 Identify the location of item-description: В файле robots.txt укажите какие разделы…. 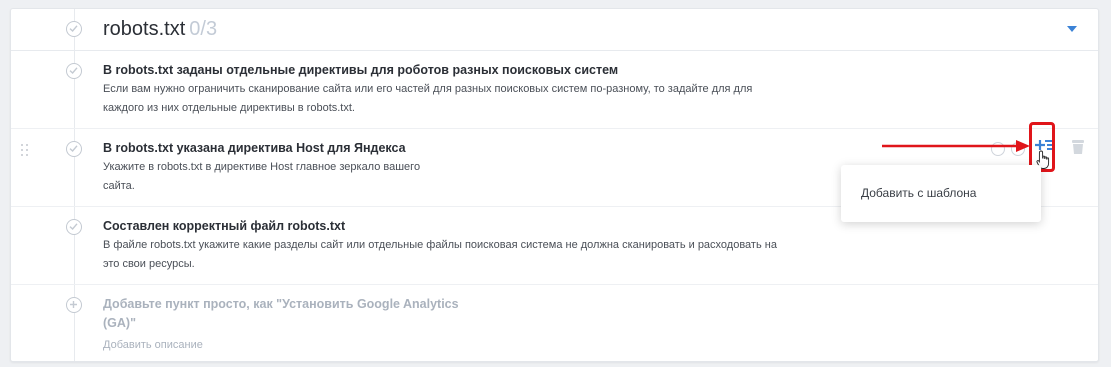
(440, 245).